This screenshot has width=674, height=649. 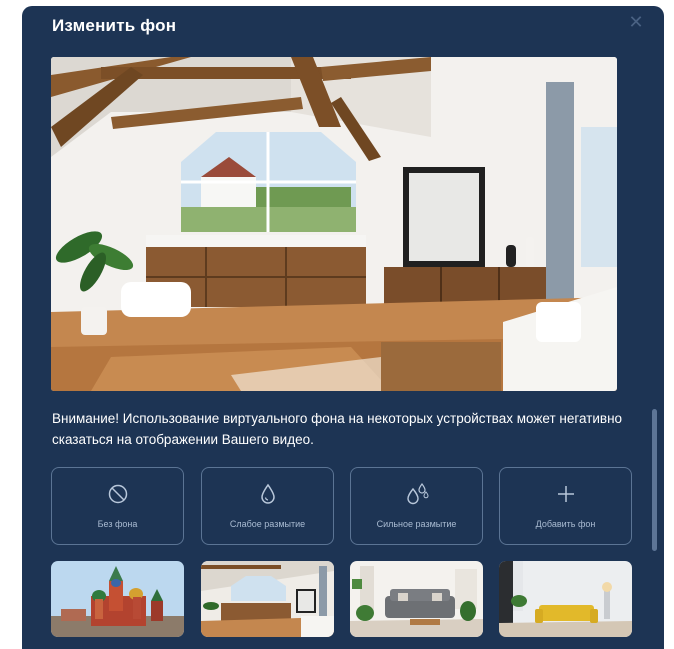 What do you see at coordinates (267, 524) in the screenshot?
I see `light-blur-label: Слабое размытие` at bounding box center [267, 524].